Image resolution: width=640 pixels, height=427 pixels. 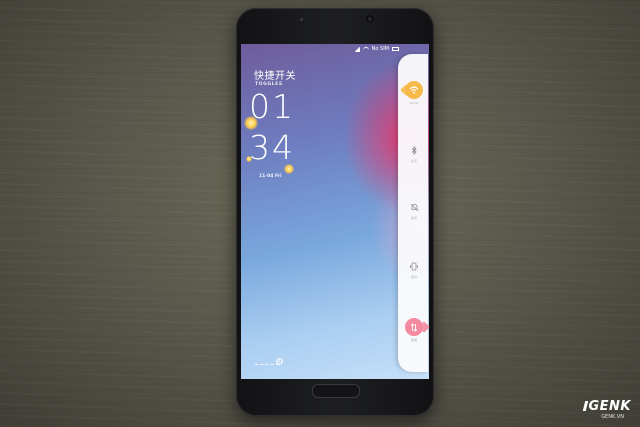 What do you see at coordinates (609, 406) in the screenshot?
I see `watermark-brand: GENK` at bounding box center [609, 406].